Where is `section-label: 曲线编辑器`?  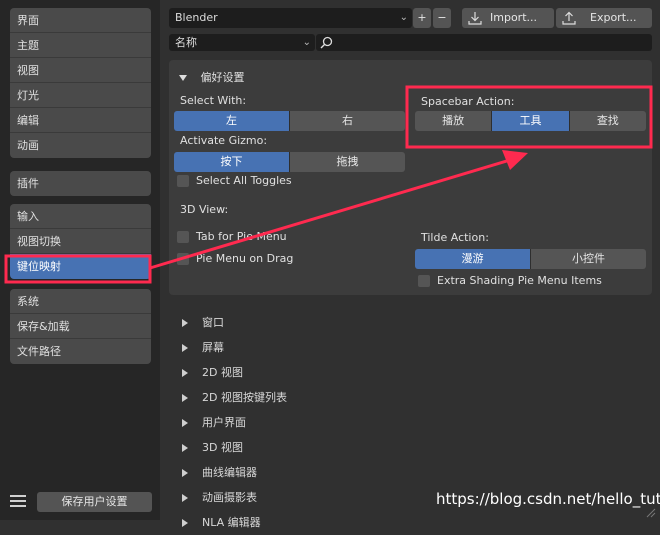
section-label: 曲线编辑器 is located at coordinates (229, 472).